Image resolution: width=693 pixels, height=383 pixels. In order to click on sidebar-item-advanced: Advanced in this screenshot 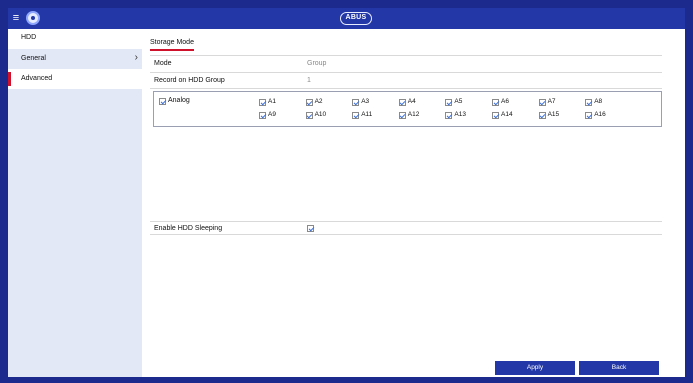, I will do `click(75, 79)`.